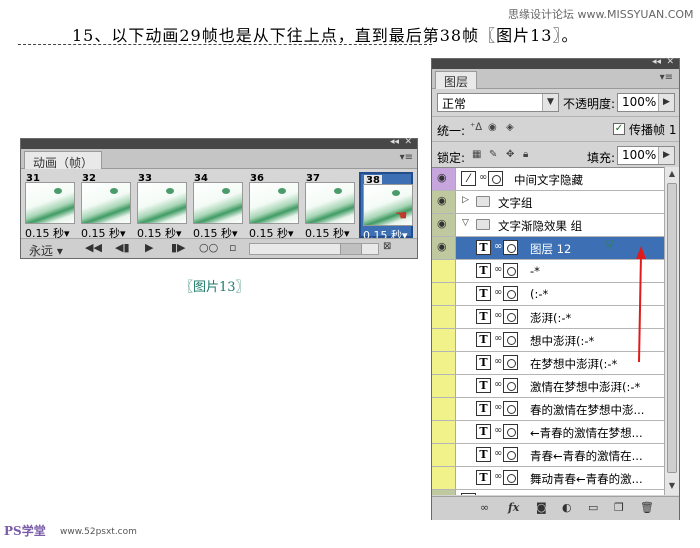 This screenshot has height=548, width=700. I want to click on animation-frame: 36 0.15 秒▾, so click(274, 206).